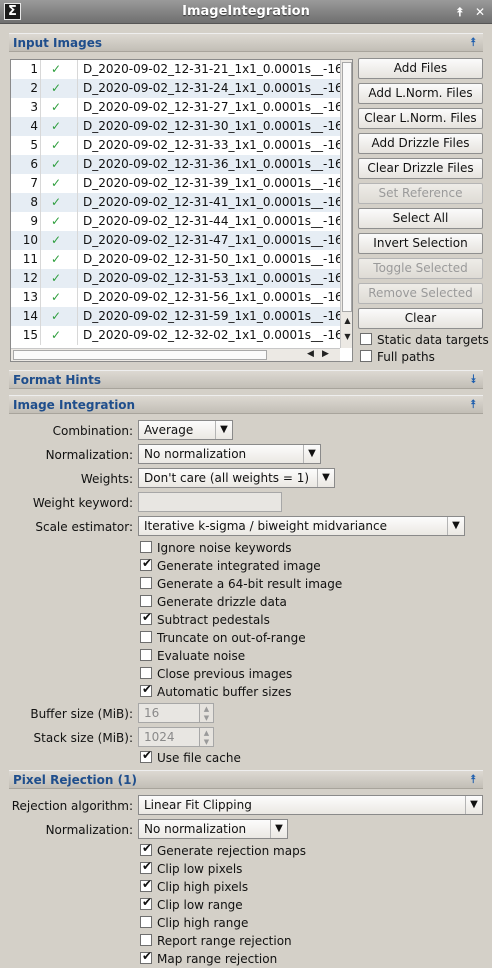 This screenshot has width=492, height=968. I want to click on clear-drizzle-files-button: Clear Drizzle Files, so click(420, 168).